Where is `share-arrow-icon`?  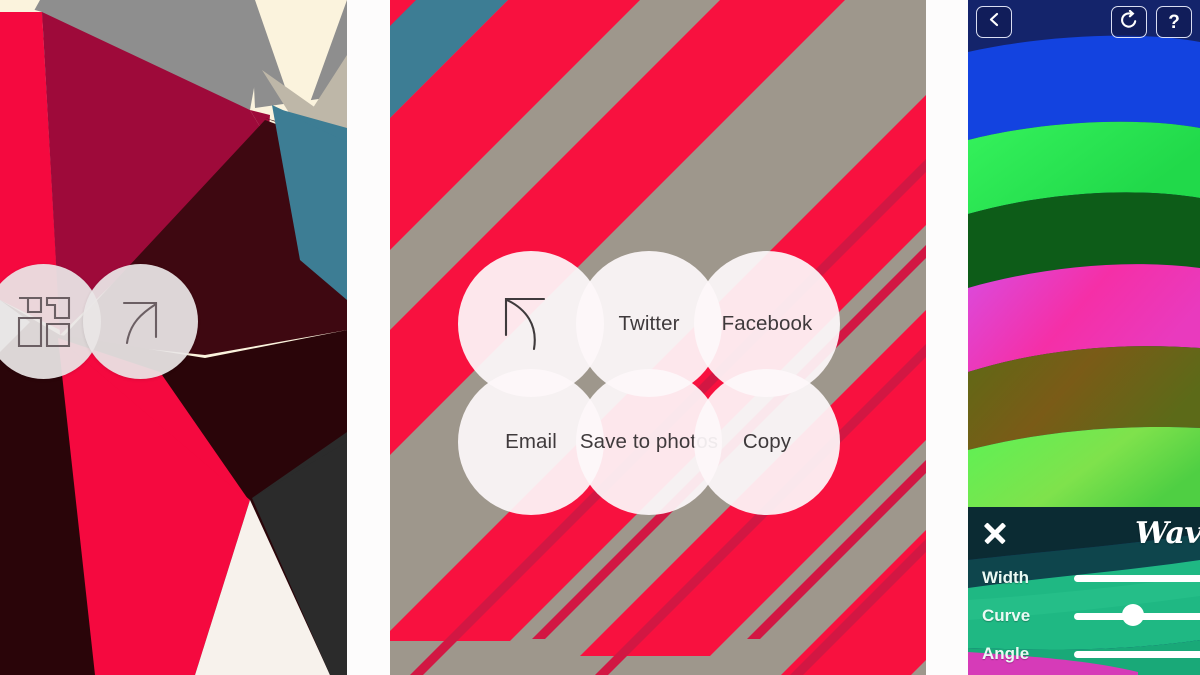 share-arrow-icon is located at coordinates (141, 322).